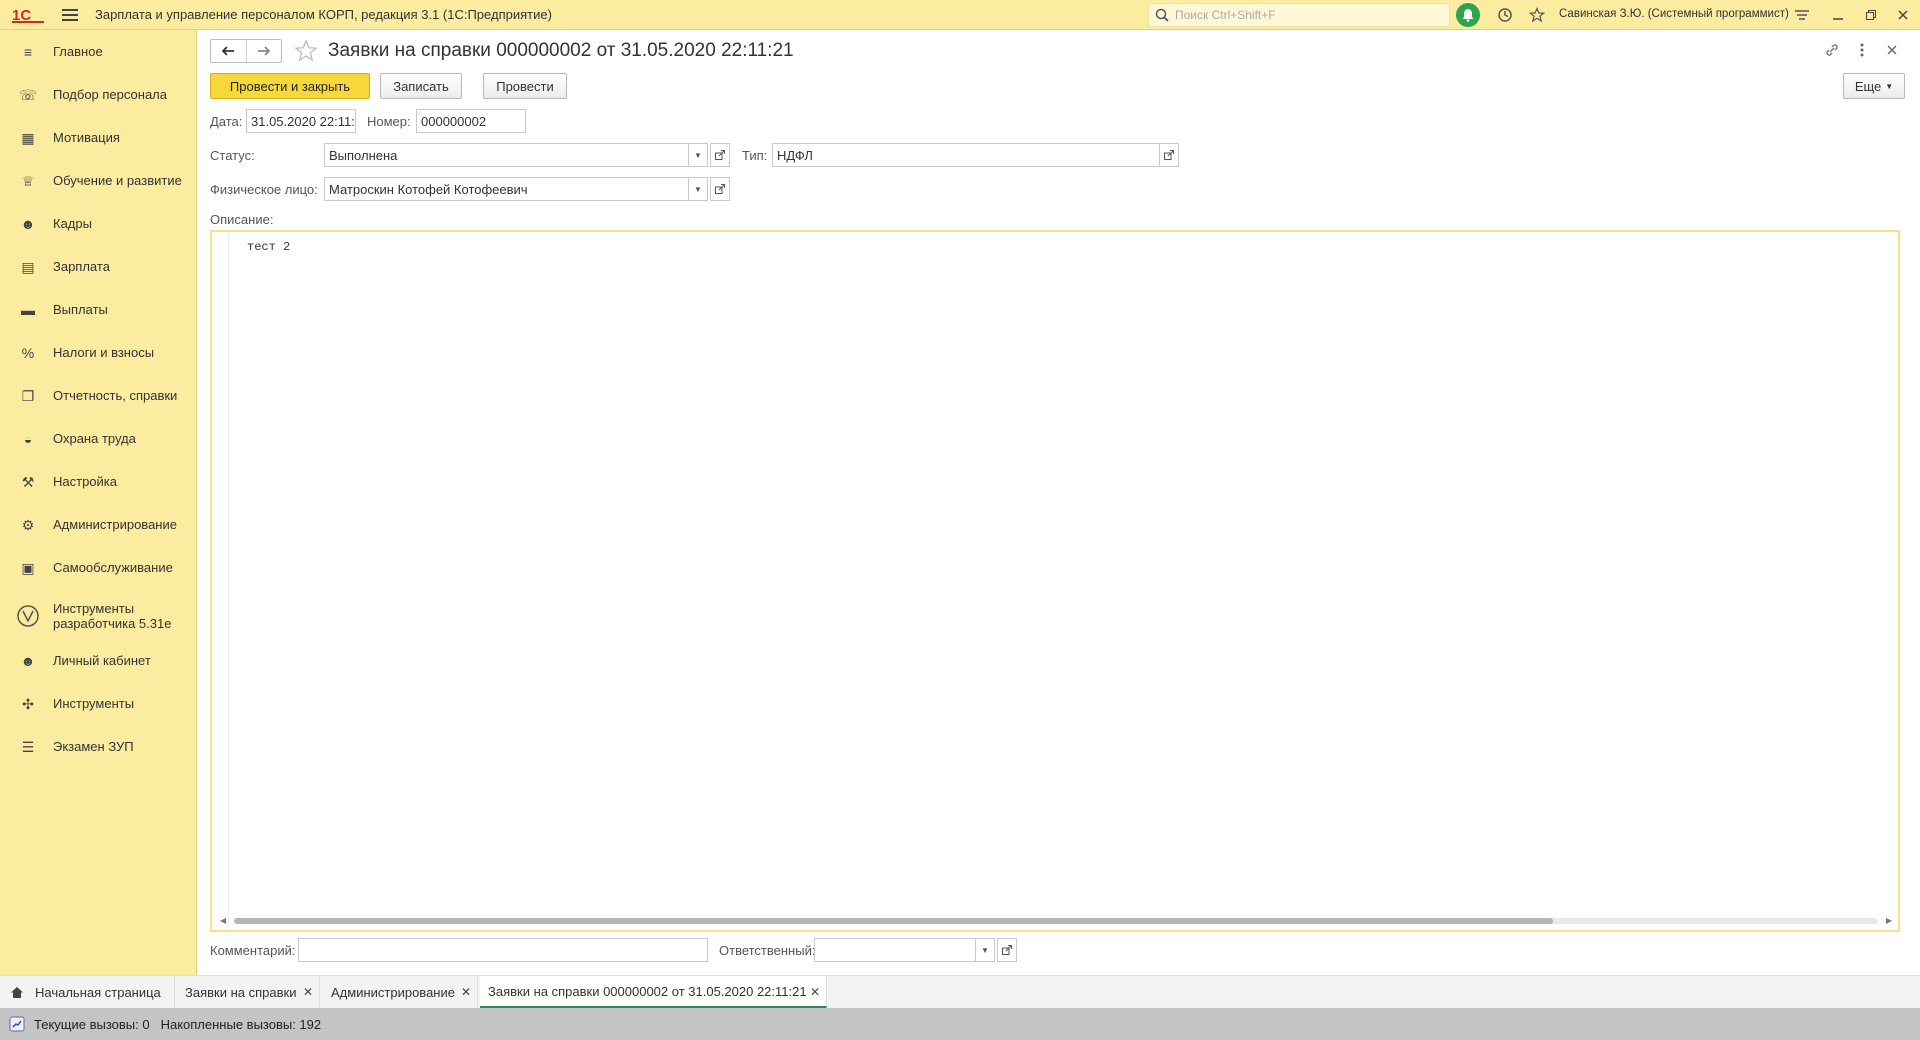  What do you see at coordinates (94, 703) in the screenshot?
I see `sidebar-item-label: Инструменты` at bounding box center [94, 703].